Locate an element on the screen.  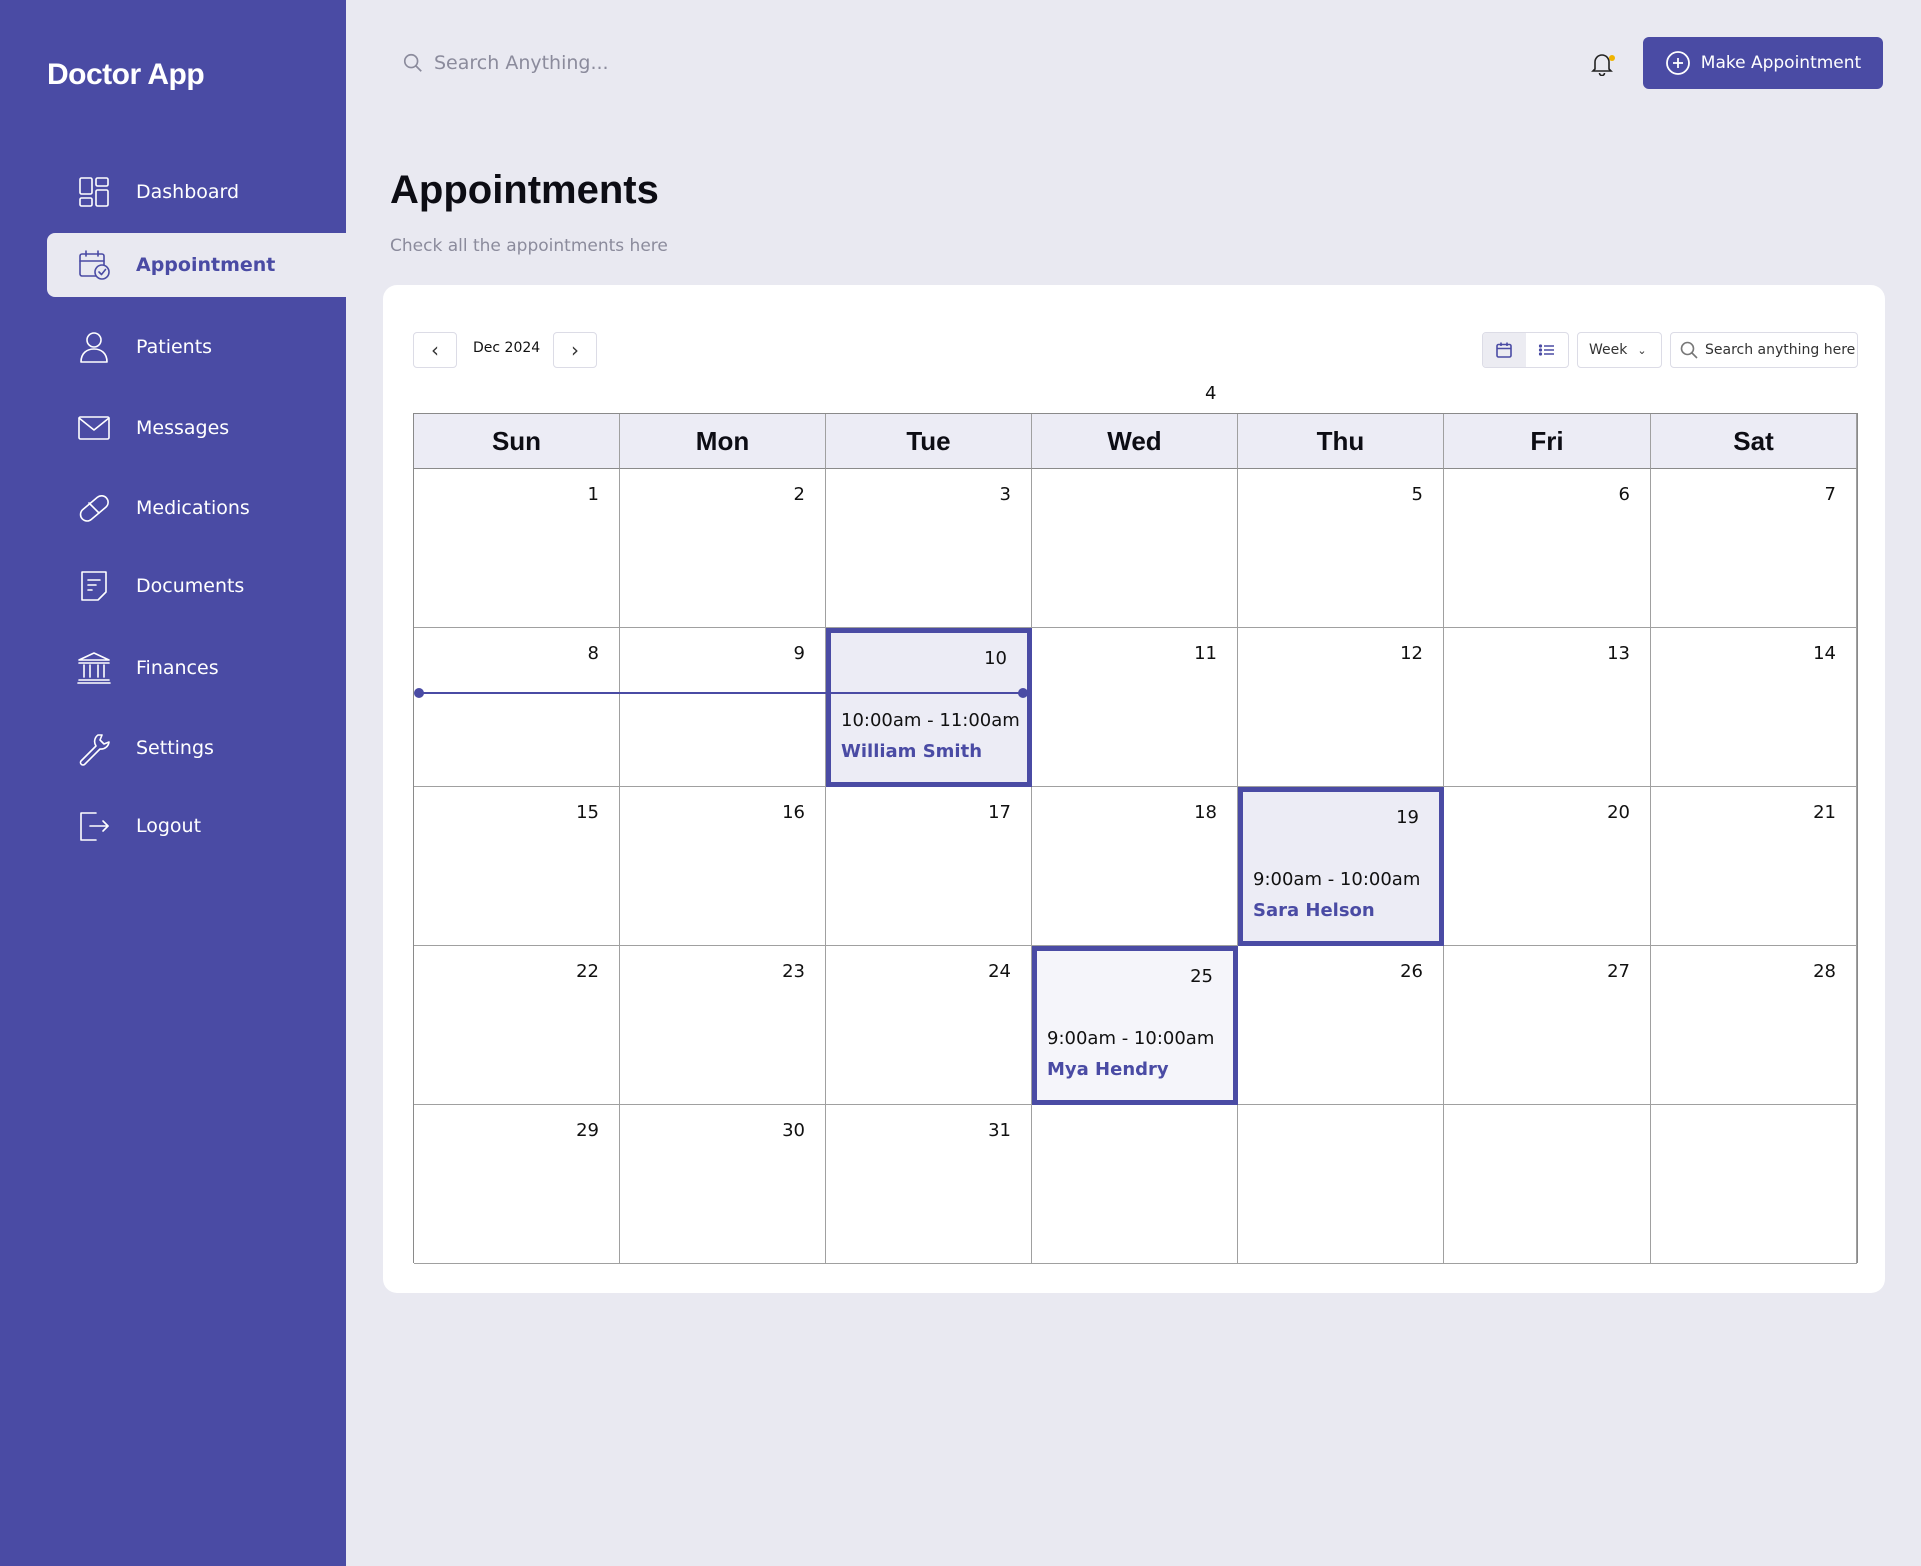
sidebar-item-settings: Settings is located at coordinates (196, 748).